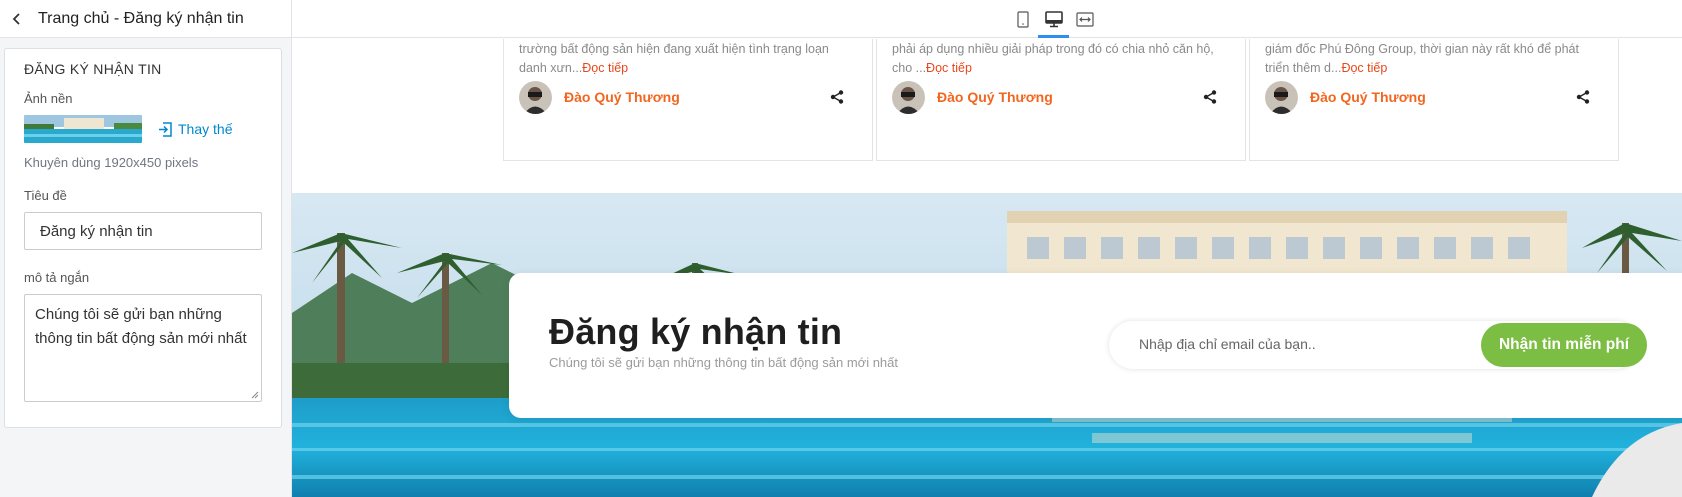 The image size is (1682, 497). I want to click on resize-grip-icon, so click(255, 395).